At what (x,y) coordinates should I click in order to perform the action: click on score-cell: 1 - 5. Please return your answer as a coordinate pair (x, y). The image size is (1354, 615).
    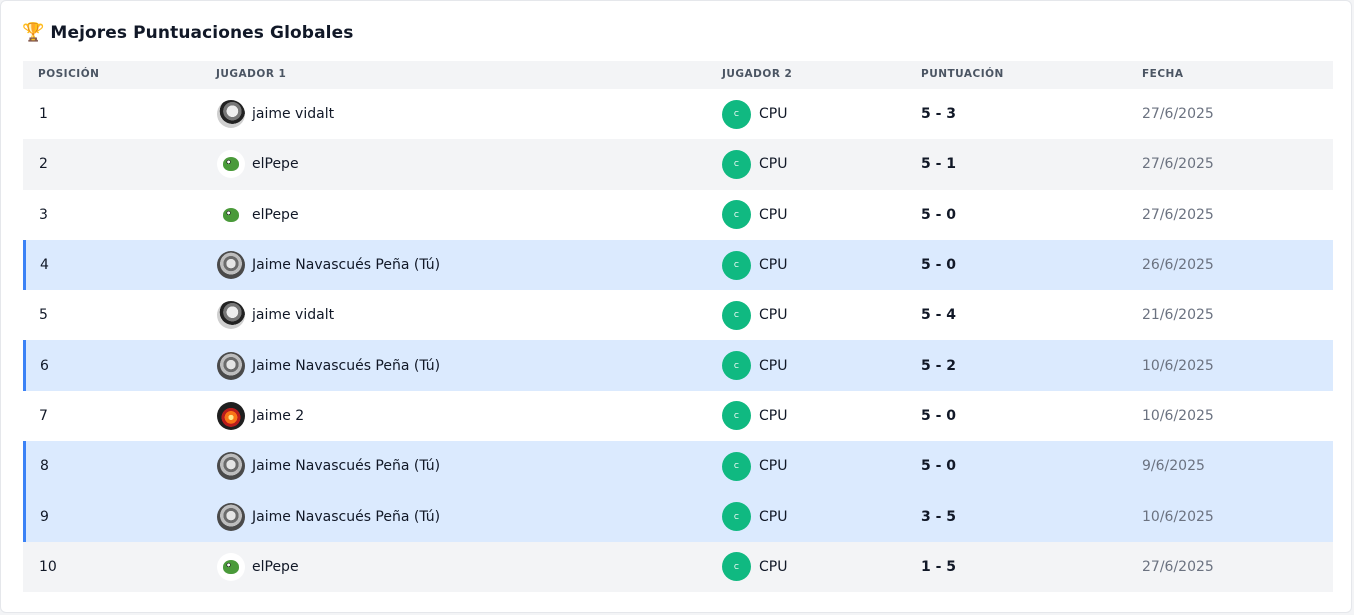
    Looking at the image, I should click on (938, 567).